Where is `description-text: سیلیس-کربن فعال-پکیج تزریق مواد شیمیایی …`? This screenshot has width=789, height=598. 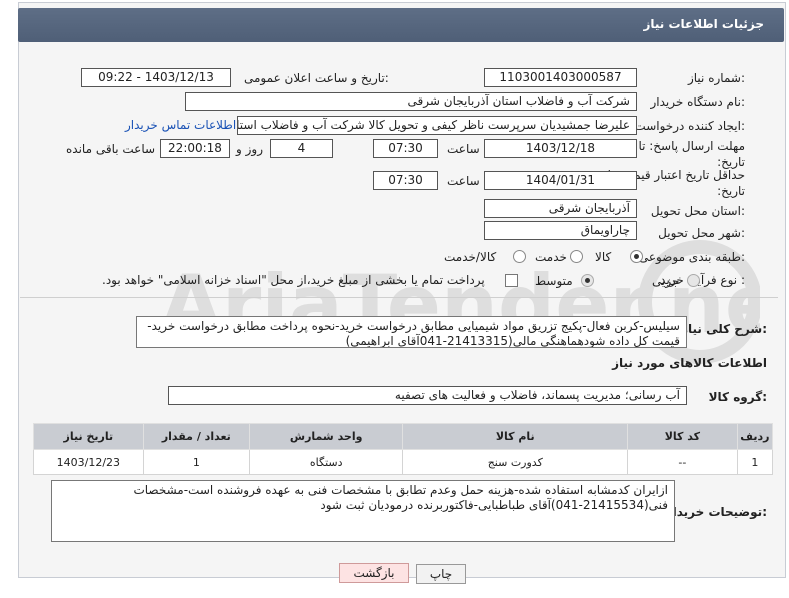 description-text: سیلیس-کربن فعال-پکیج تزریق مواد شیمیایی … is located at coordinates (411, 332).